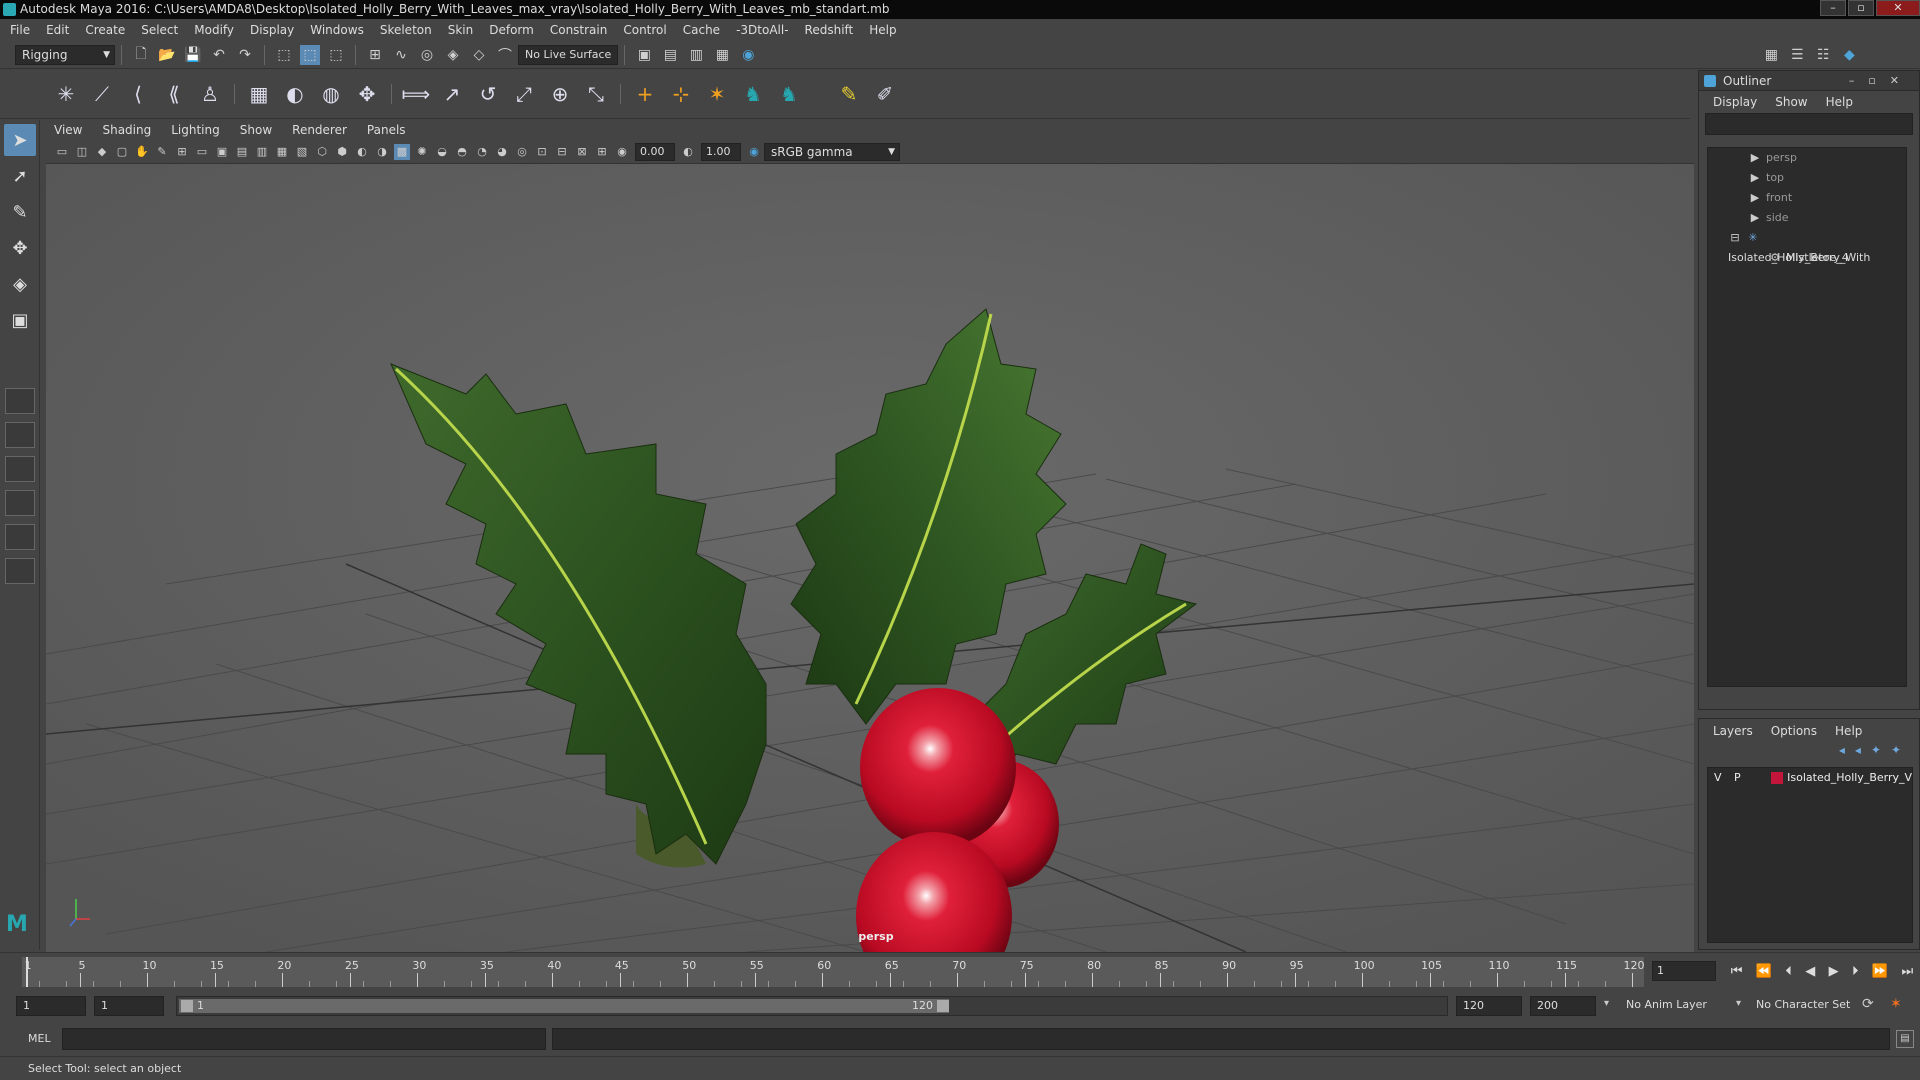 The image size is (1920, 1080). Describe the element at coordinates (582, 152) in the screenshot. I see `xray-active-icon: ⊠` at that location.